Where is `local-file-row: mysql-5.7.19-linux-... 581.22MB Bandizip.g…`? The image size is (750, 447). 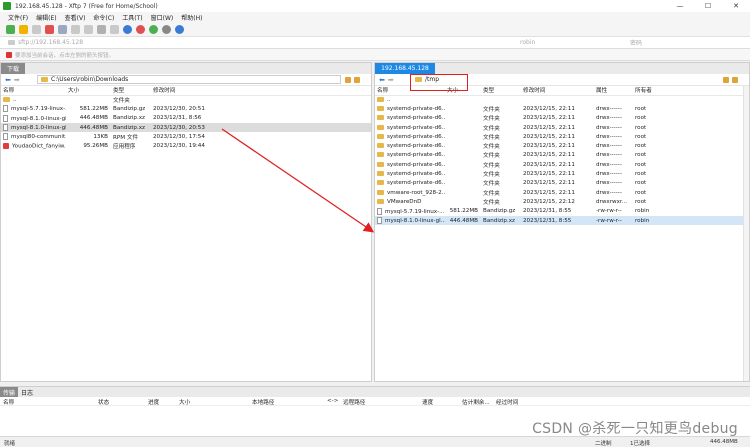
local-file-row: mysql-5.7.19-linux-... 581.22MB Bandizip.g… is located at coordinates (186, 108).